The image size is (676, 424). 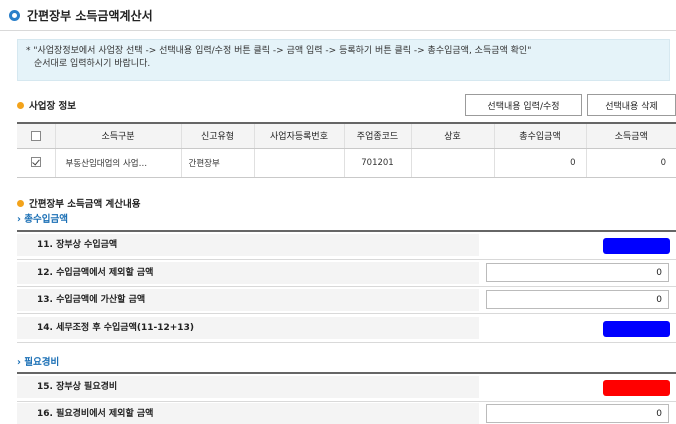 What do you see at coordinates (42, 362) in the screenshot?
I see `expense-subheading-label: 필요경비` at bounding box center [42, 362].